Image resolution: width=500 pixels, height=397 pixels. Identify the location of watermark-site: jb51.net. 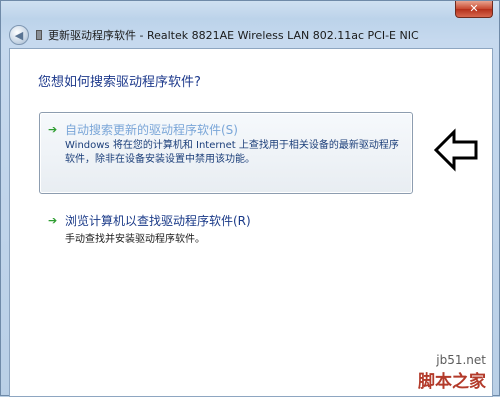
(461, 360).